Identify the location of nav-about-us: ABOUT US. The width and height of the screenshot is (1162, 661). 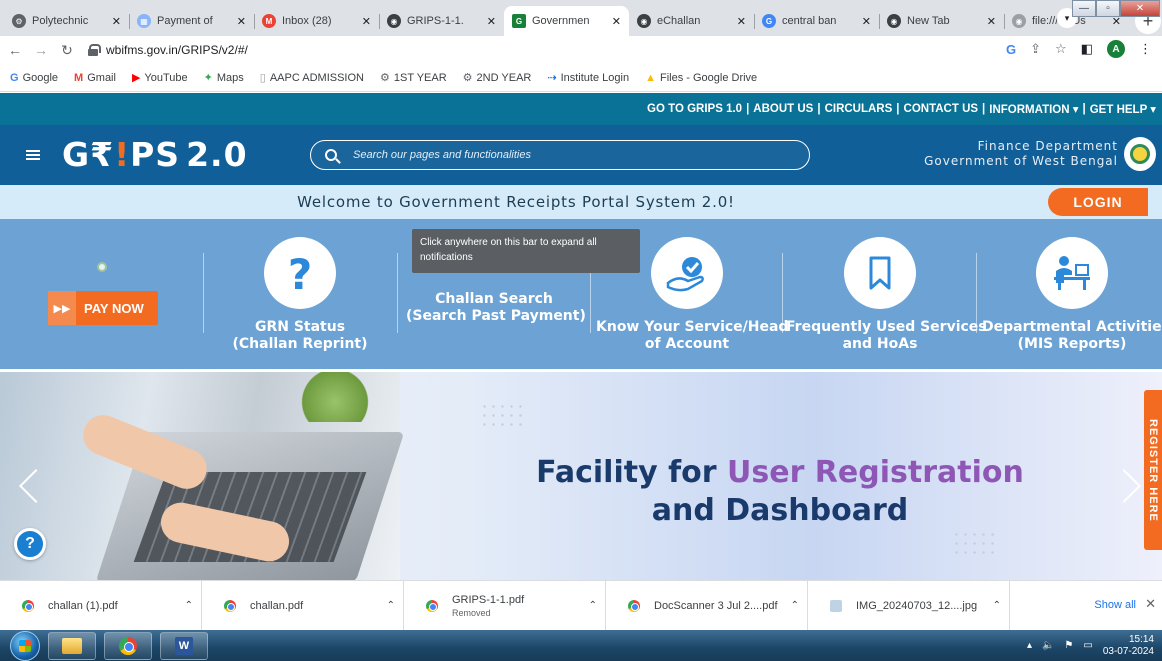
(783, 109).